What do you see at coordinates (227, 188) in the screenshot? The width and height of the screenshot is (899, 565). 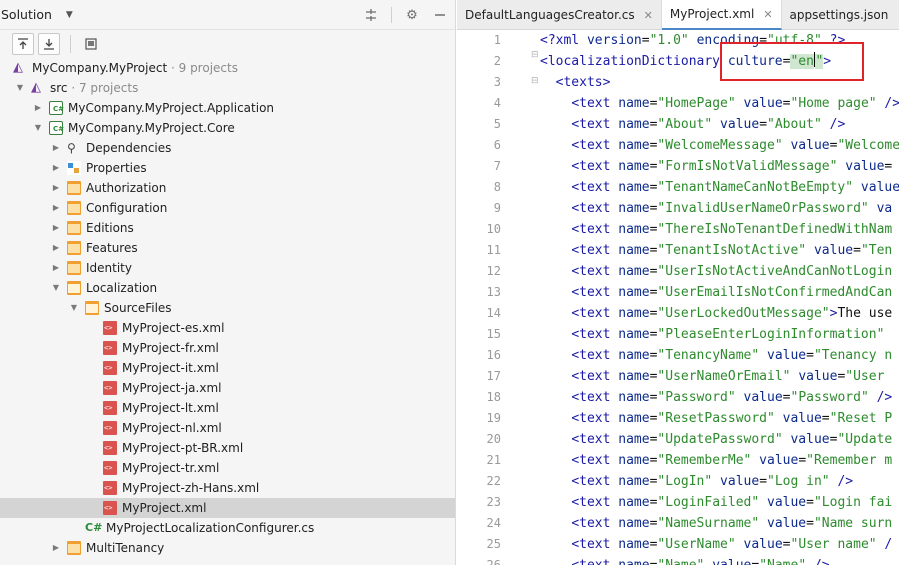 I see `tree-row: ▶ Authorization` at bounding box center [227, 188].